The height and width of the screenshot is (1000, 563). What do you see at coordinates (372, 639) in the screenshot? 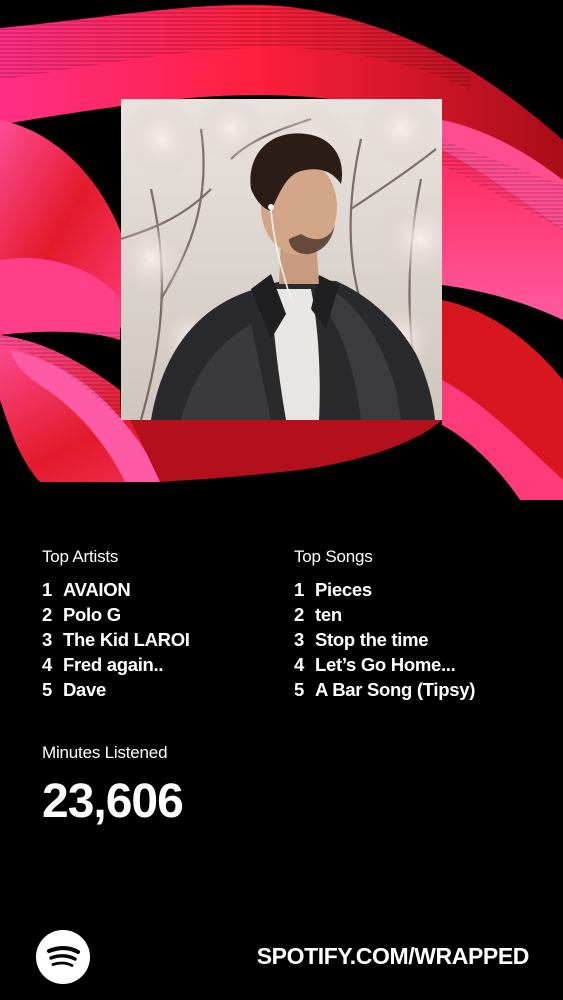
I see `song-name: Stop the time` at bounding box center [372, 639].